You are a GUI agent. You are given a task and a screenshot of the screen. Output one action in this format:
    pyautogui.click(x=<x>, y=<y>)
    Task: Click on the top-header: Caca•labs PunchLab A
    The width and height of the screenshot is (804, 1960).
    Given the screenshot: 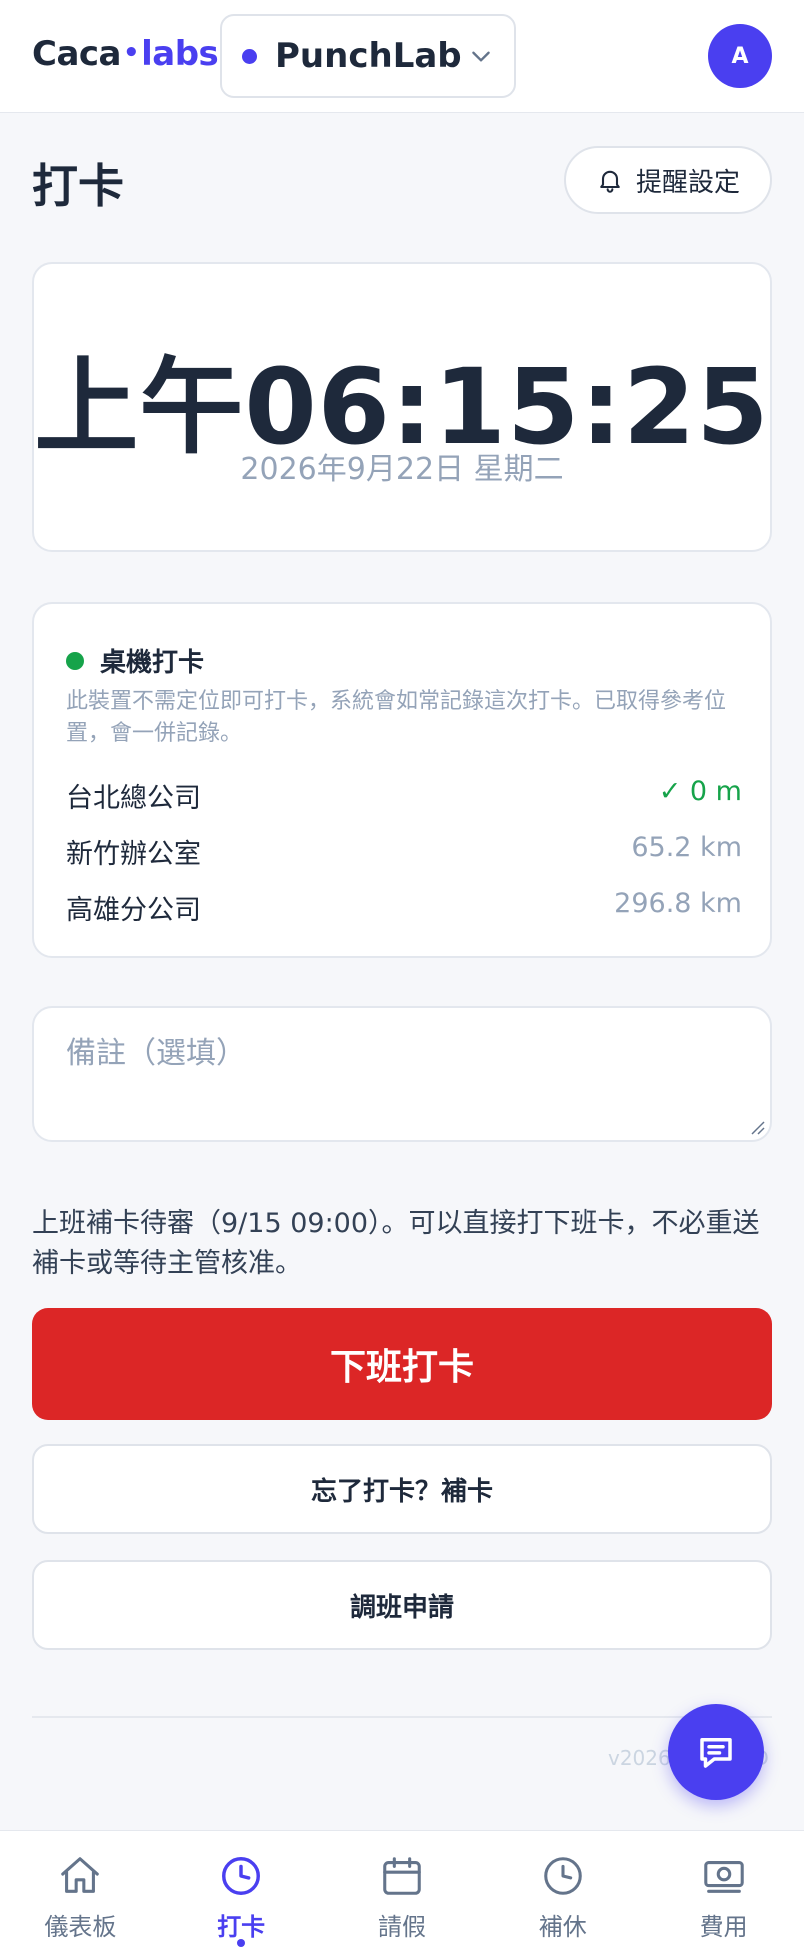 What is the action you would take?
    pyautogui.click(x=402, y=56)
    